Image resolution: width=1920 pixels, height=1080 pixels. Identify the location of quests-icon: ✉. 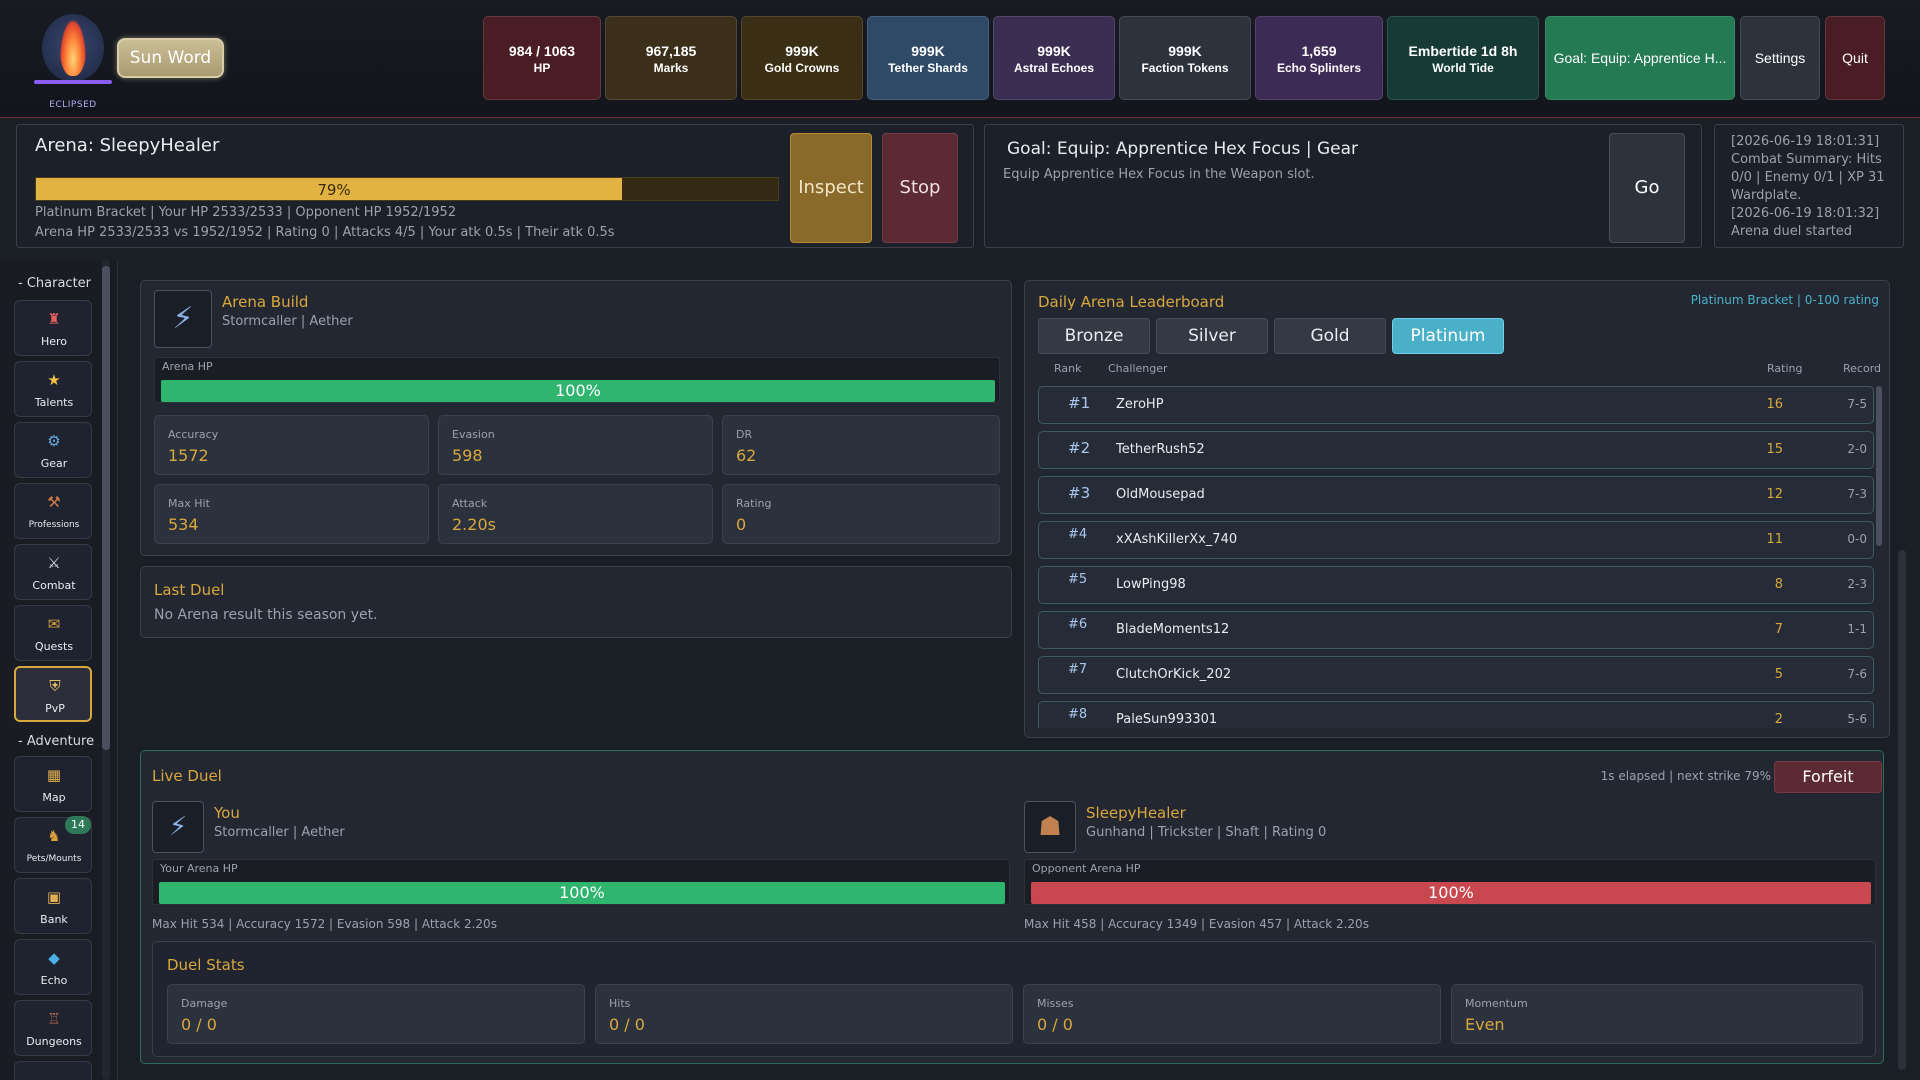
(54, 624).